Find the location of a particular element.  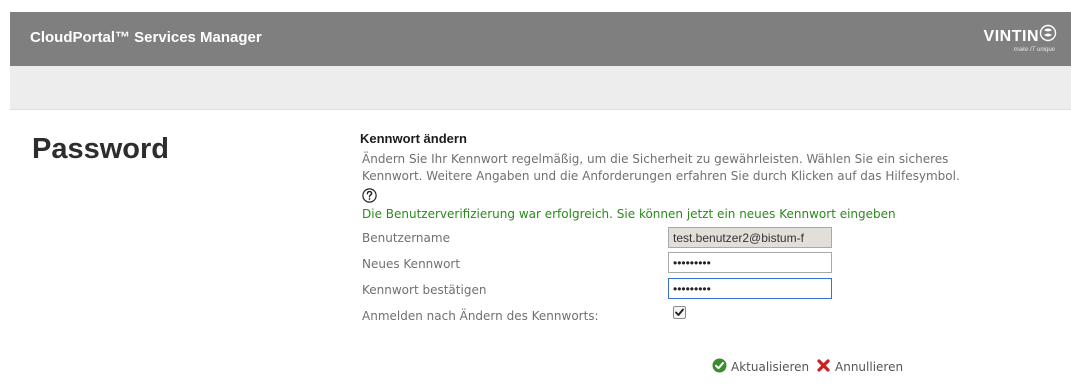

login-after-change-checkbox is located at coordinates (679, 312).